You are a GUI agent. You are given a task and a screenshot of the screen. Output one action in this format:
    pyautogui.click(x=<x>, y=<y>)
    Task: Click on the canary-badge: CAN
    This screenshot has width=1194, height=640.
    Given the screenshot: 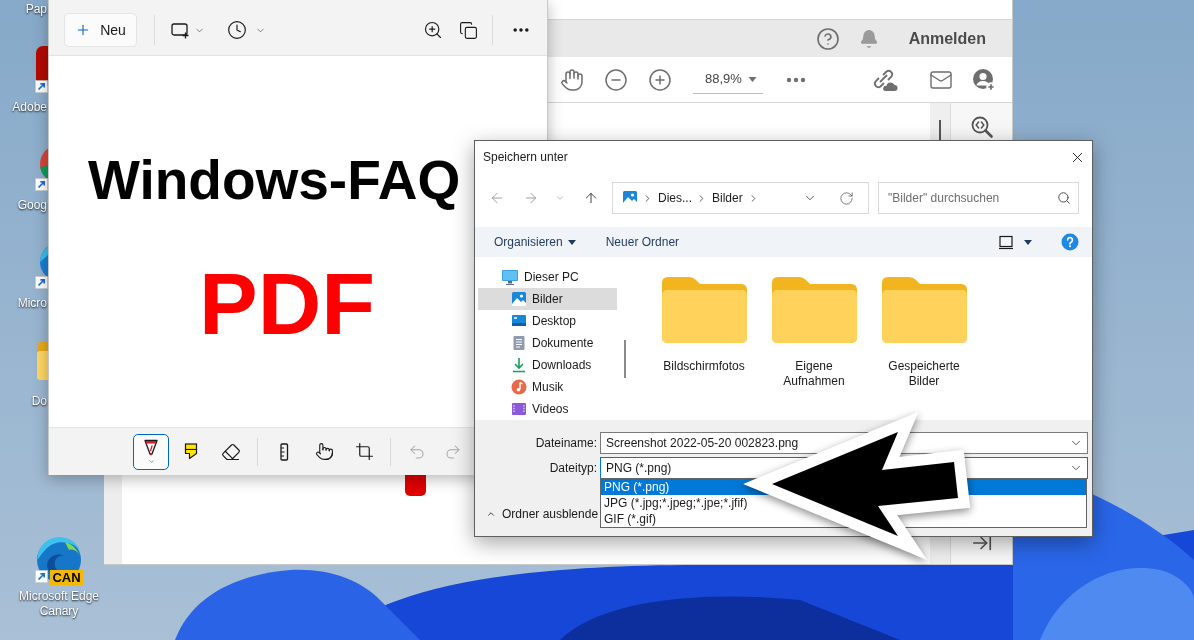 What is the action you would take?
    pyautogui.click(x=66, y=577)
    